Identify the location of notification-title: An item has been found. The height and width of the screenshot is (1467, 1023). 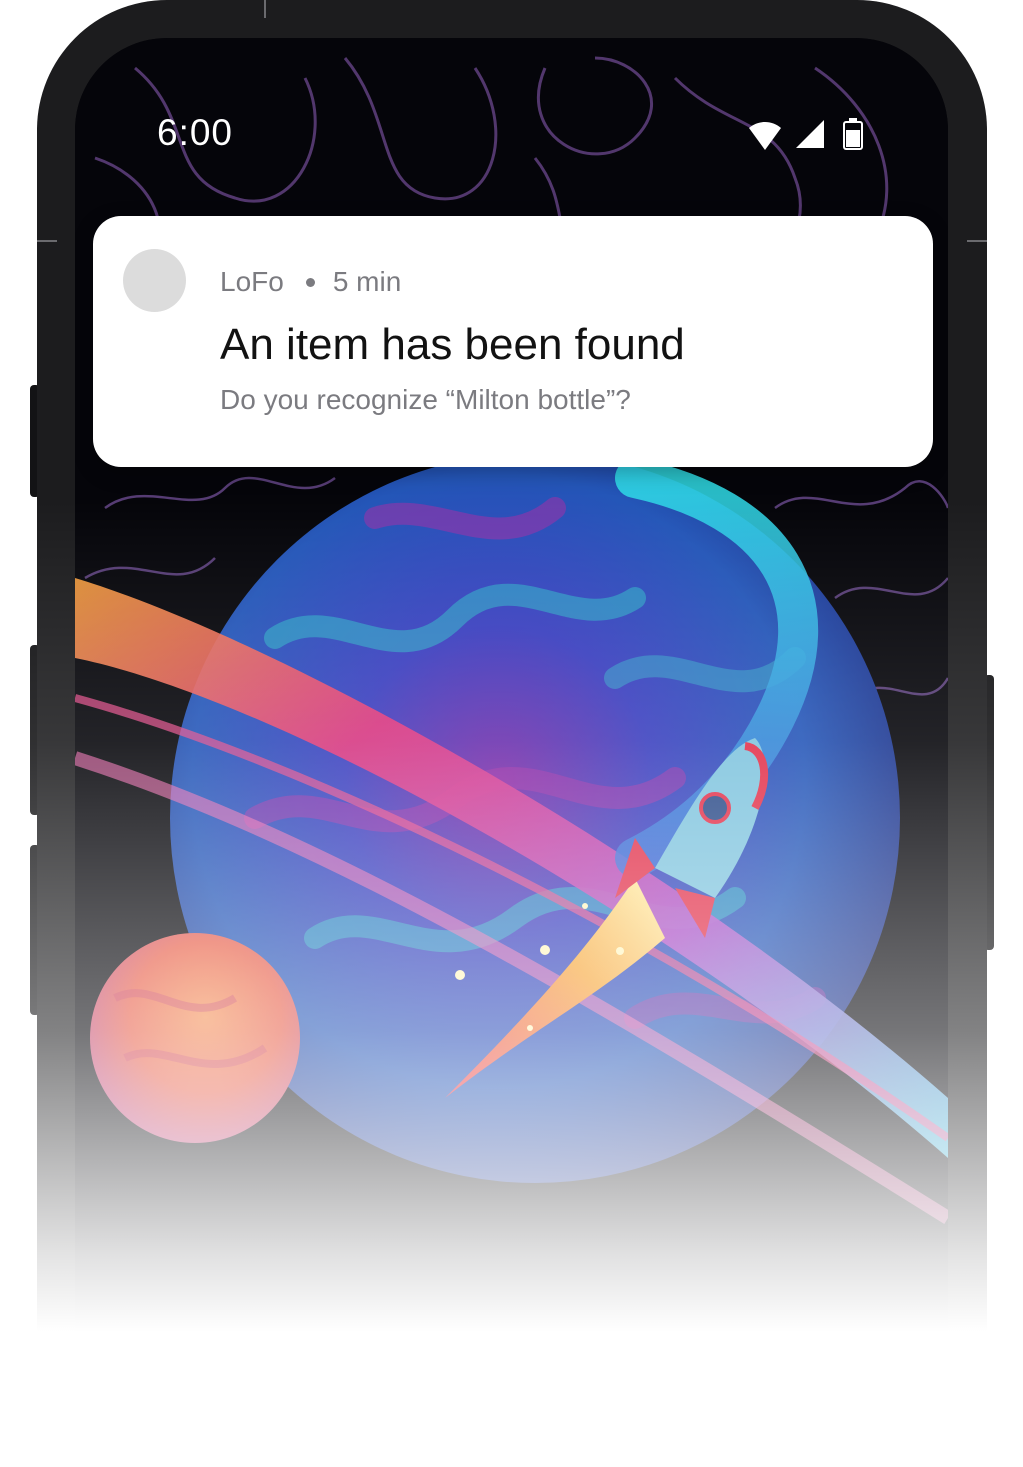
(452, 344).